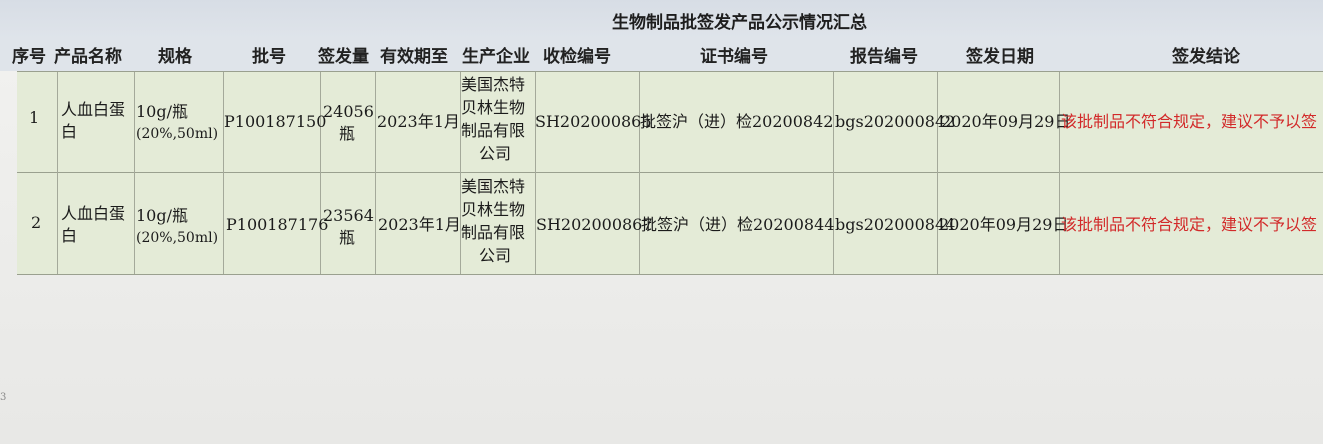  What do you see at coordinates (275, 121) in the screenshot?
I see `batch-number: P100187150` at bounding box center [275, 121].